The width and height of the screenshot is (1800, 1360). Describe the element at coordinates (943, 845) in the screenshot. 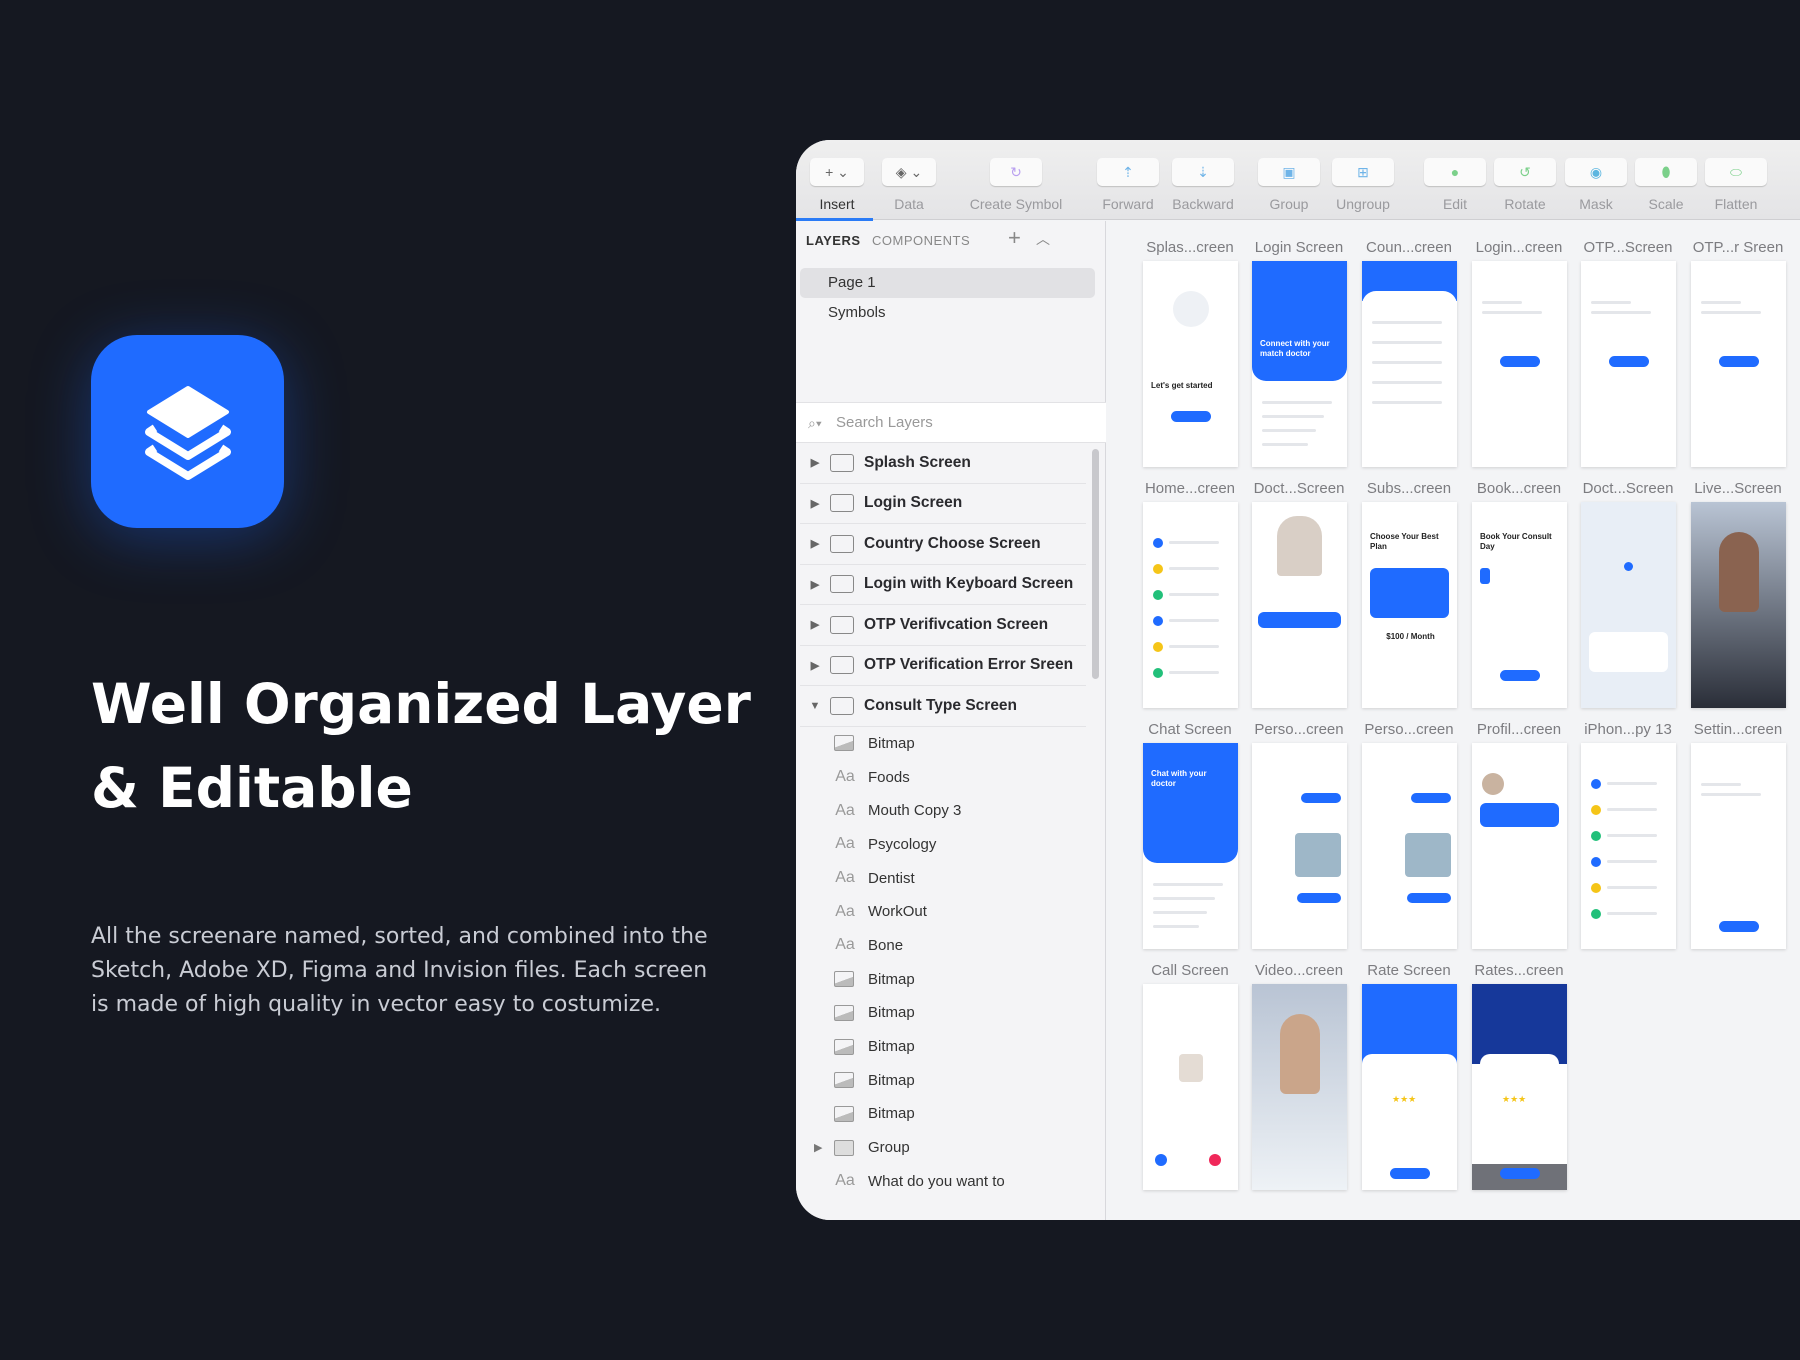

I see `layer-row-text: Aa Psycology` at that location.